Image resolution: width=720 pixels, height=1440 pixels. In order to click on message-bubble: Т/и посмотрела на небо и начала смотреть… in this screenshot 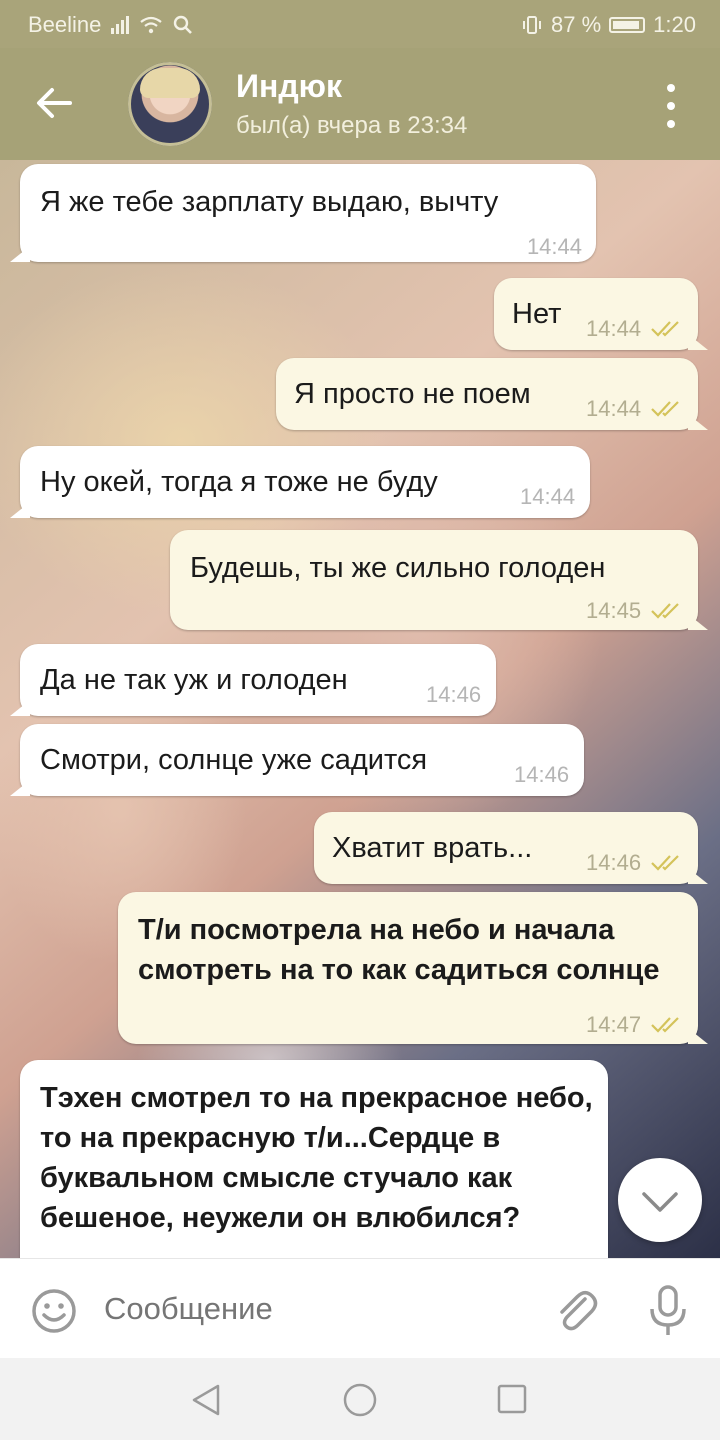, I will do `click(408, 968)`.